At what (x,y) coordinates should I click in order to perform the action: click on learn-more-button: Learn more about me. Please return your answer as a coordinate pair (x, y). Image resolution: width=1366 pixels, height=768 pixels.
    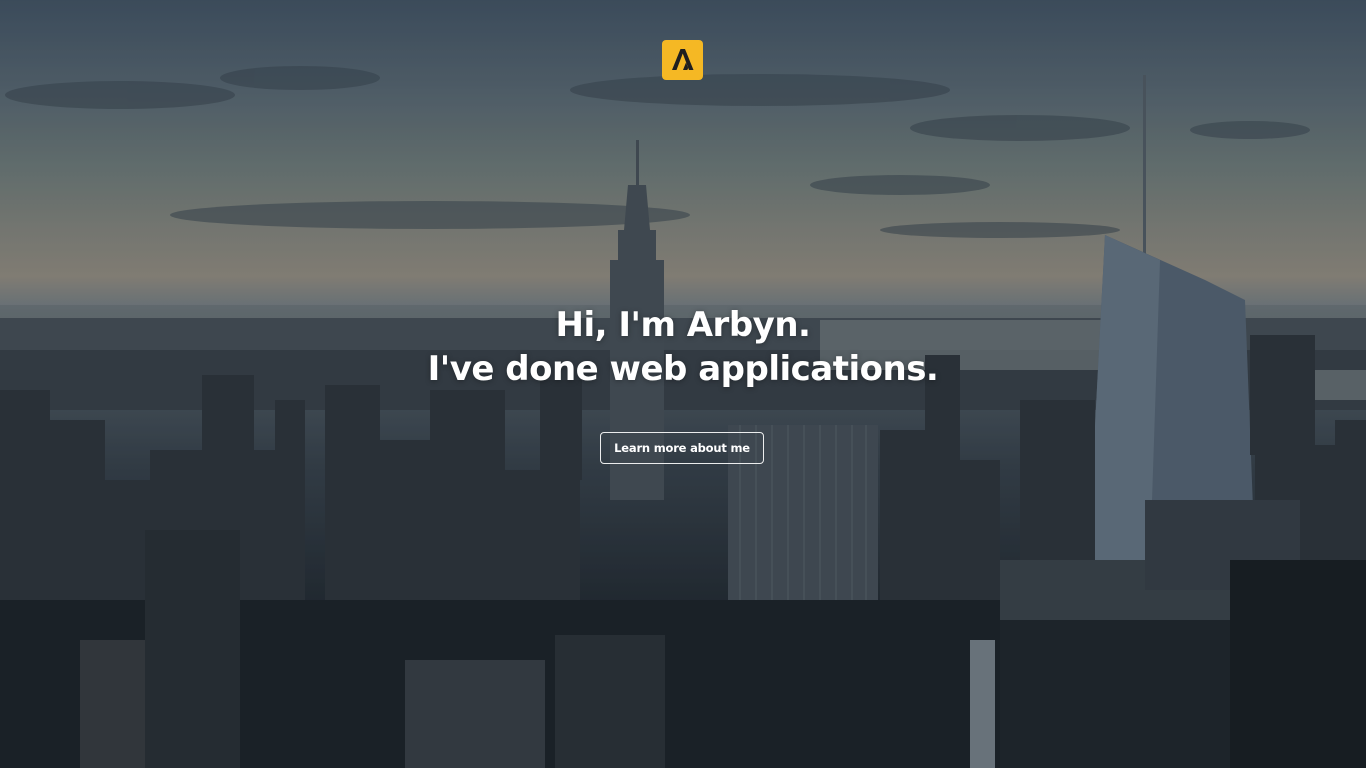
    Looking at the image, I should click on (682, 448).